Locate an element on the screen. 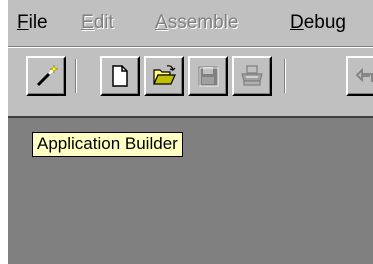 The width and height of the screenshot is (373, 264). menu-assemble-mnemonic: A is located at coordinates (161, 22).